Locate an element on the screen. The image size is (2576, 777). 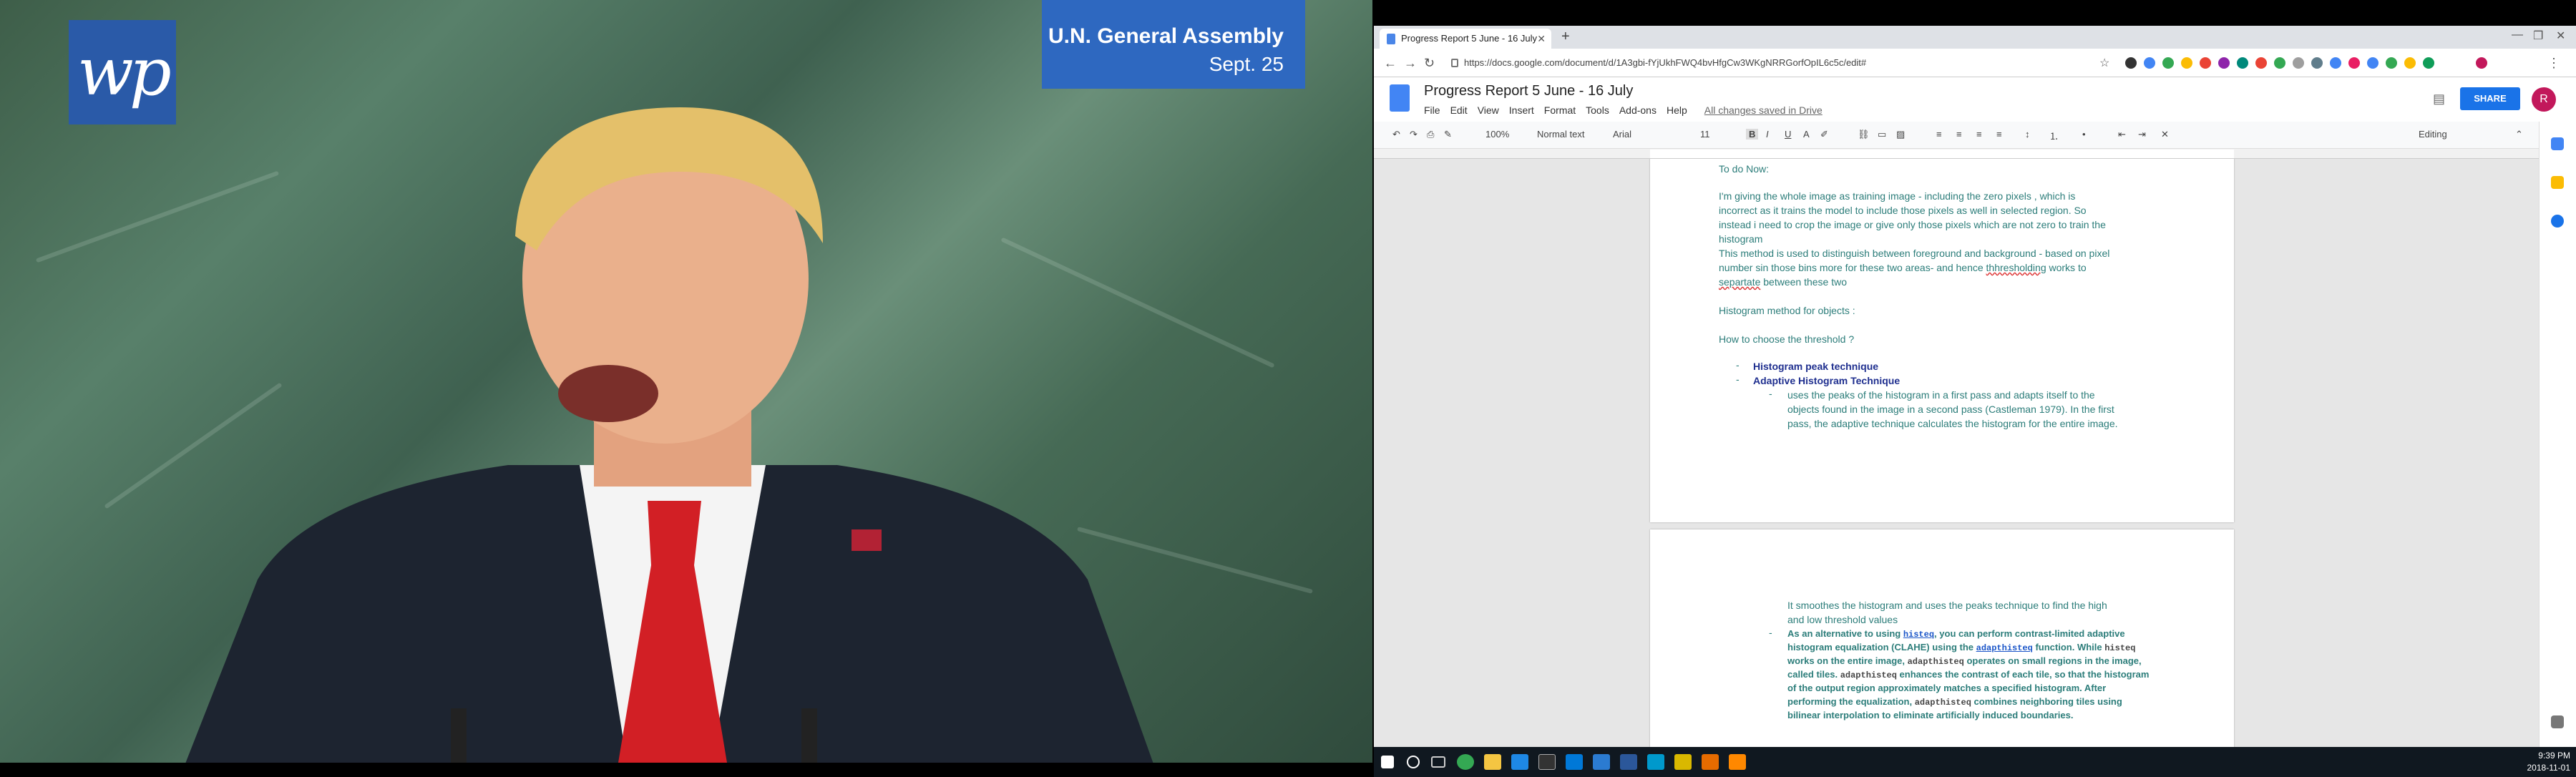
menu-tools: Tools is located at coordinates (1597, 110).